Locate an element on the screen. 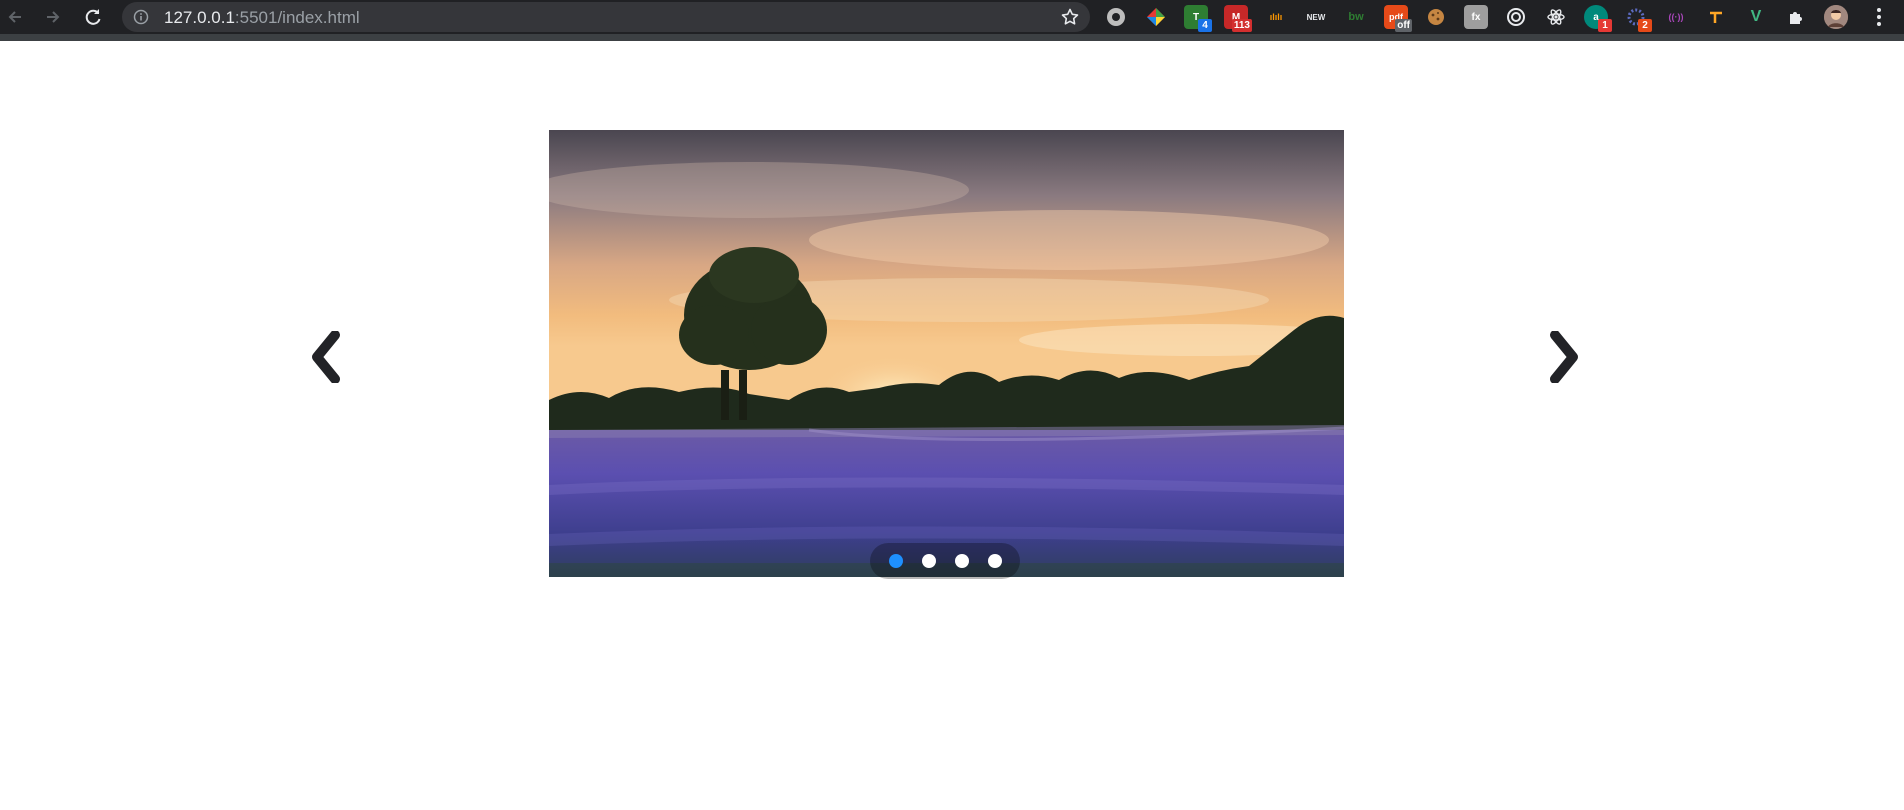  ext-8-badge: off is located at coordinates (1403, 25).